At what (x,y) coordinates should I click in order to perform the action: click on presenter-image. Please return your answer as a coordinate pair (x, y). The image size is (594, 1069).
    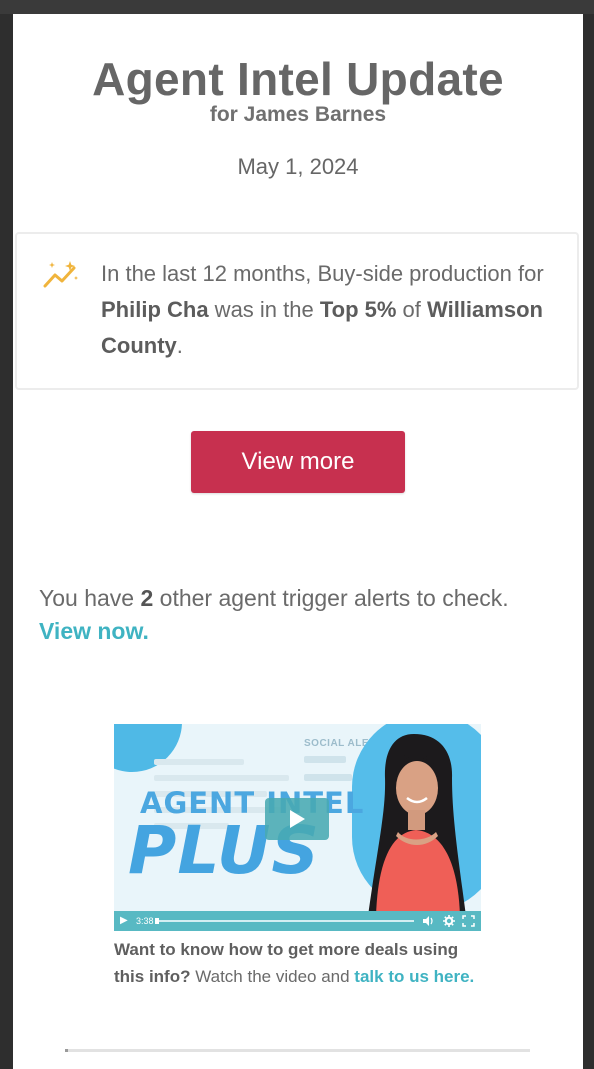
    Looking at the image, I should click on (417, 825).